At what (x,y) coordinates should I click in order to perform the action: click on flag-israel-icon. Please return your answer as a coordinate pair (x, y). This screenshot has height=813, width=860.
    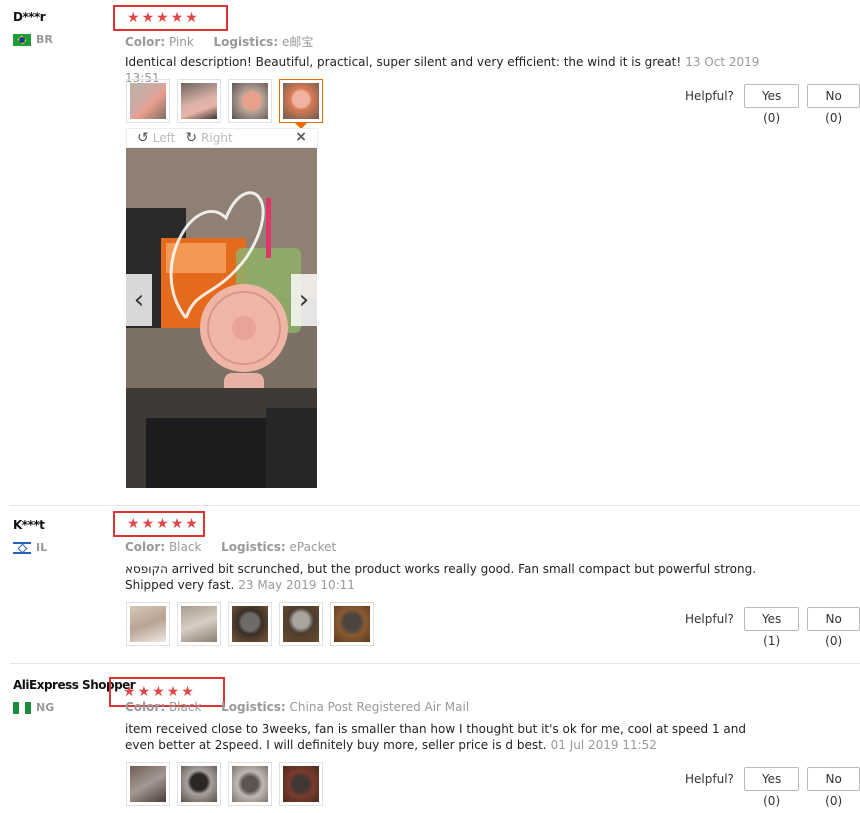
    Looking at the image, I should click on (22, 547).